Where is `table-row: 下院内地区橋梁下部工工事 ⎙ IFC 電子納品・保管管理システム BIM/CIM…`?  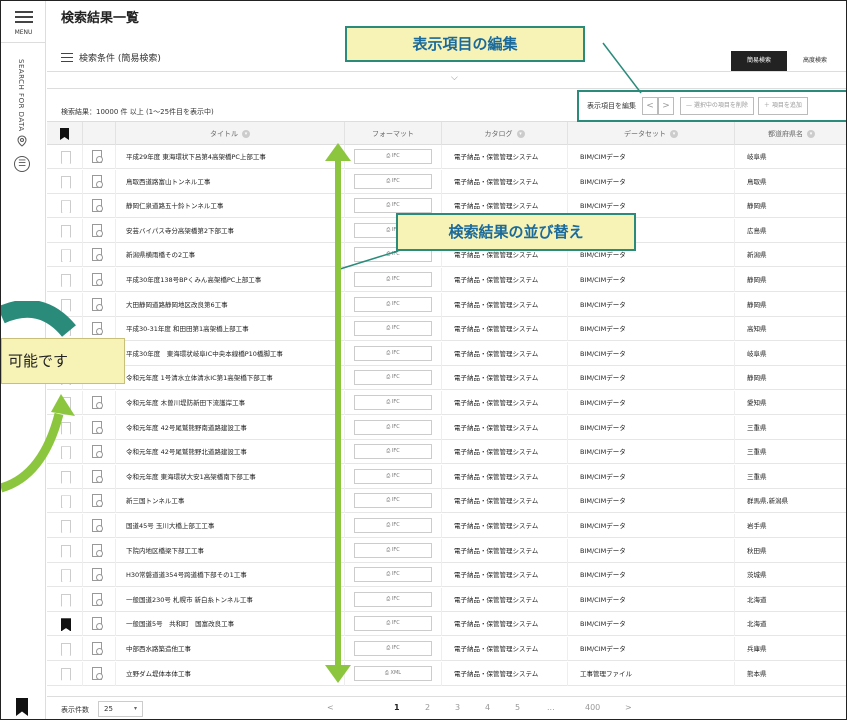 table-row: 下院内地区橋梁下部工工事 ⎙ IFC 電子納品・保管管理システム BIM/CIM… is located at coordinates (446, 550).